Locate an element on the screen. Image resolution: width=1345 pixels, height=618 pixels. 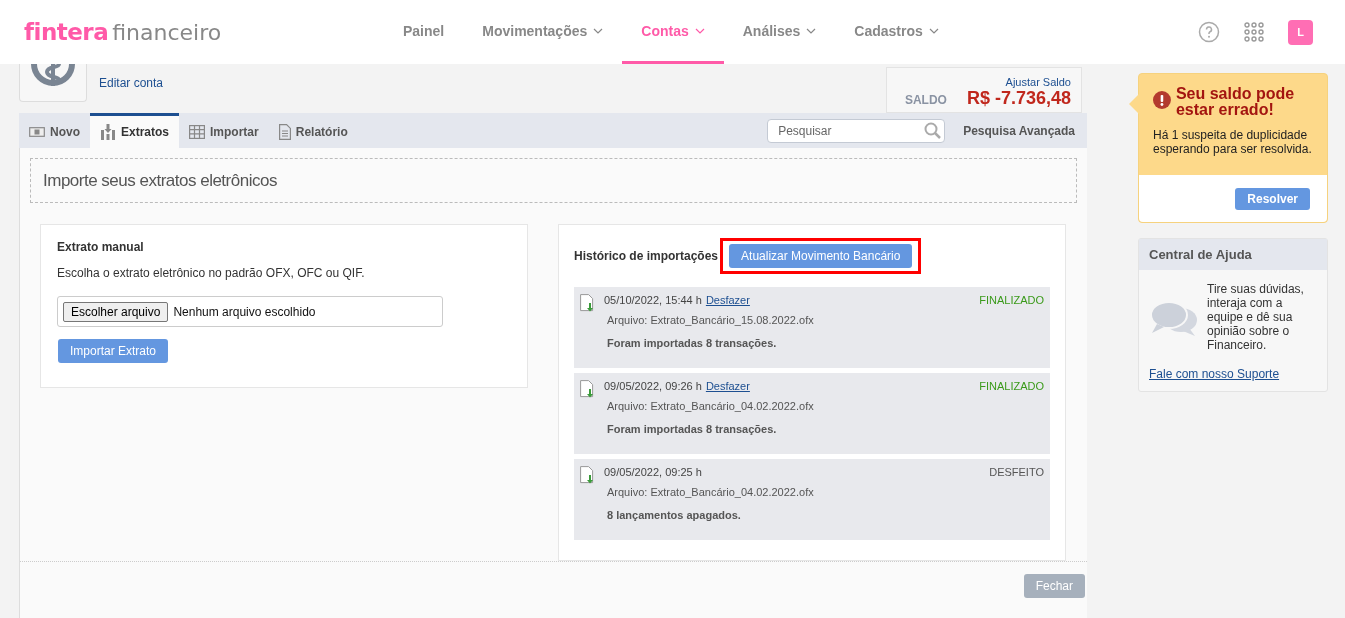
description-text: Escolha o extrato eletrônico no padrão OFX, OFC ou QIF. is located at coordinates (211, 273).